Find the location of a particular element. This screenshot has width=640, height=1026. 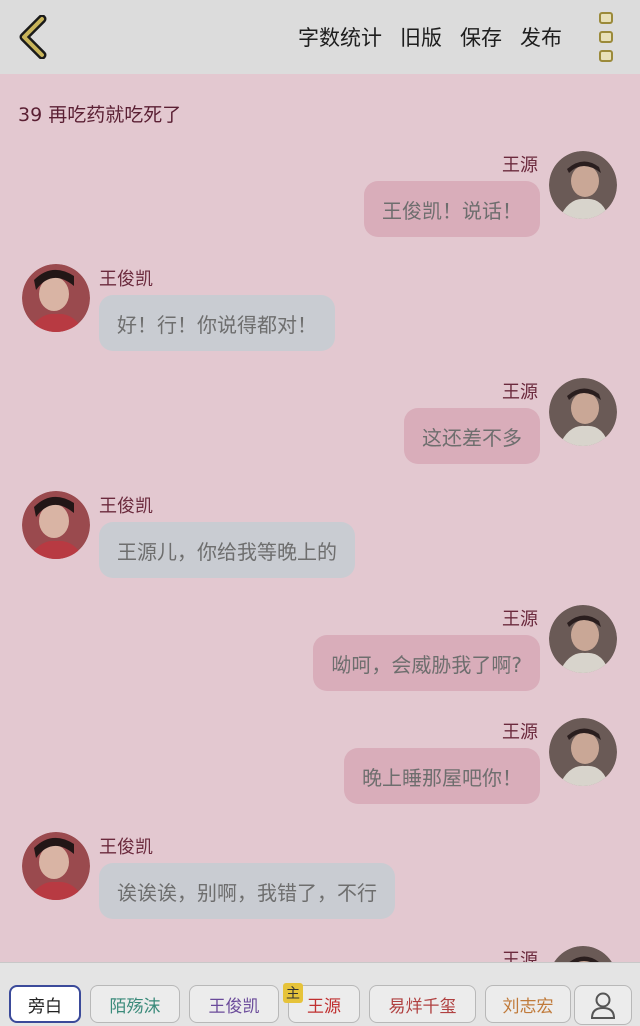

role-label: 旁白 is located at coordinates (45, 1006).